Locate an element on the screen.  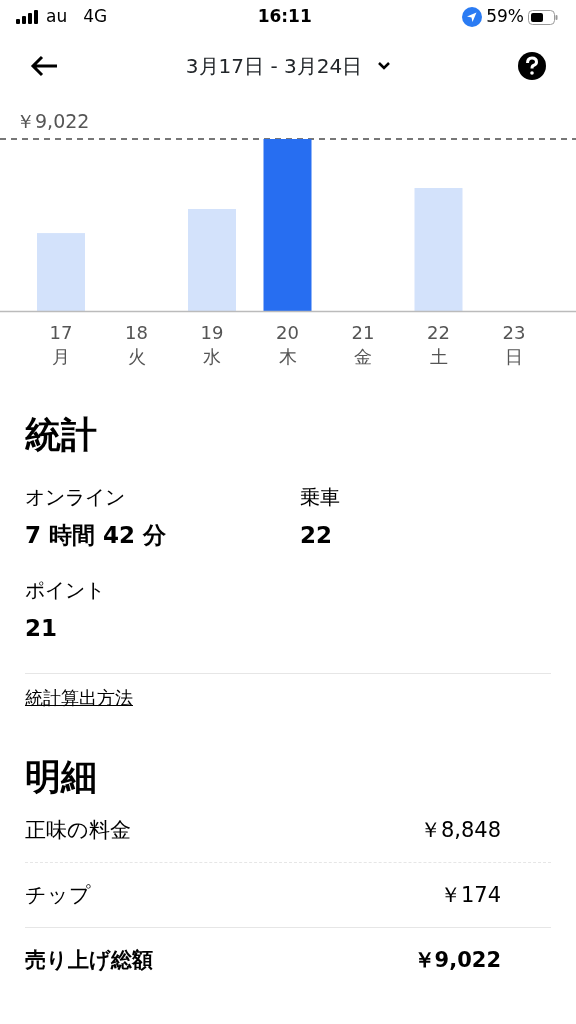
stat-value: 21 is located at coordinates (41, 628).